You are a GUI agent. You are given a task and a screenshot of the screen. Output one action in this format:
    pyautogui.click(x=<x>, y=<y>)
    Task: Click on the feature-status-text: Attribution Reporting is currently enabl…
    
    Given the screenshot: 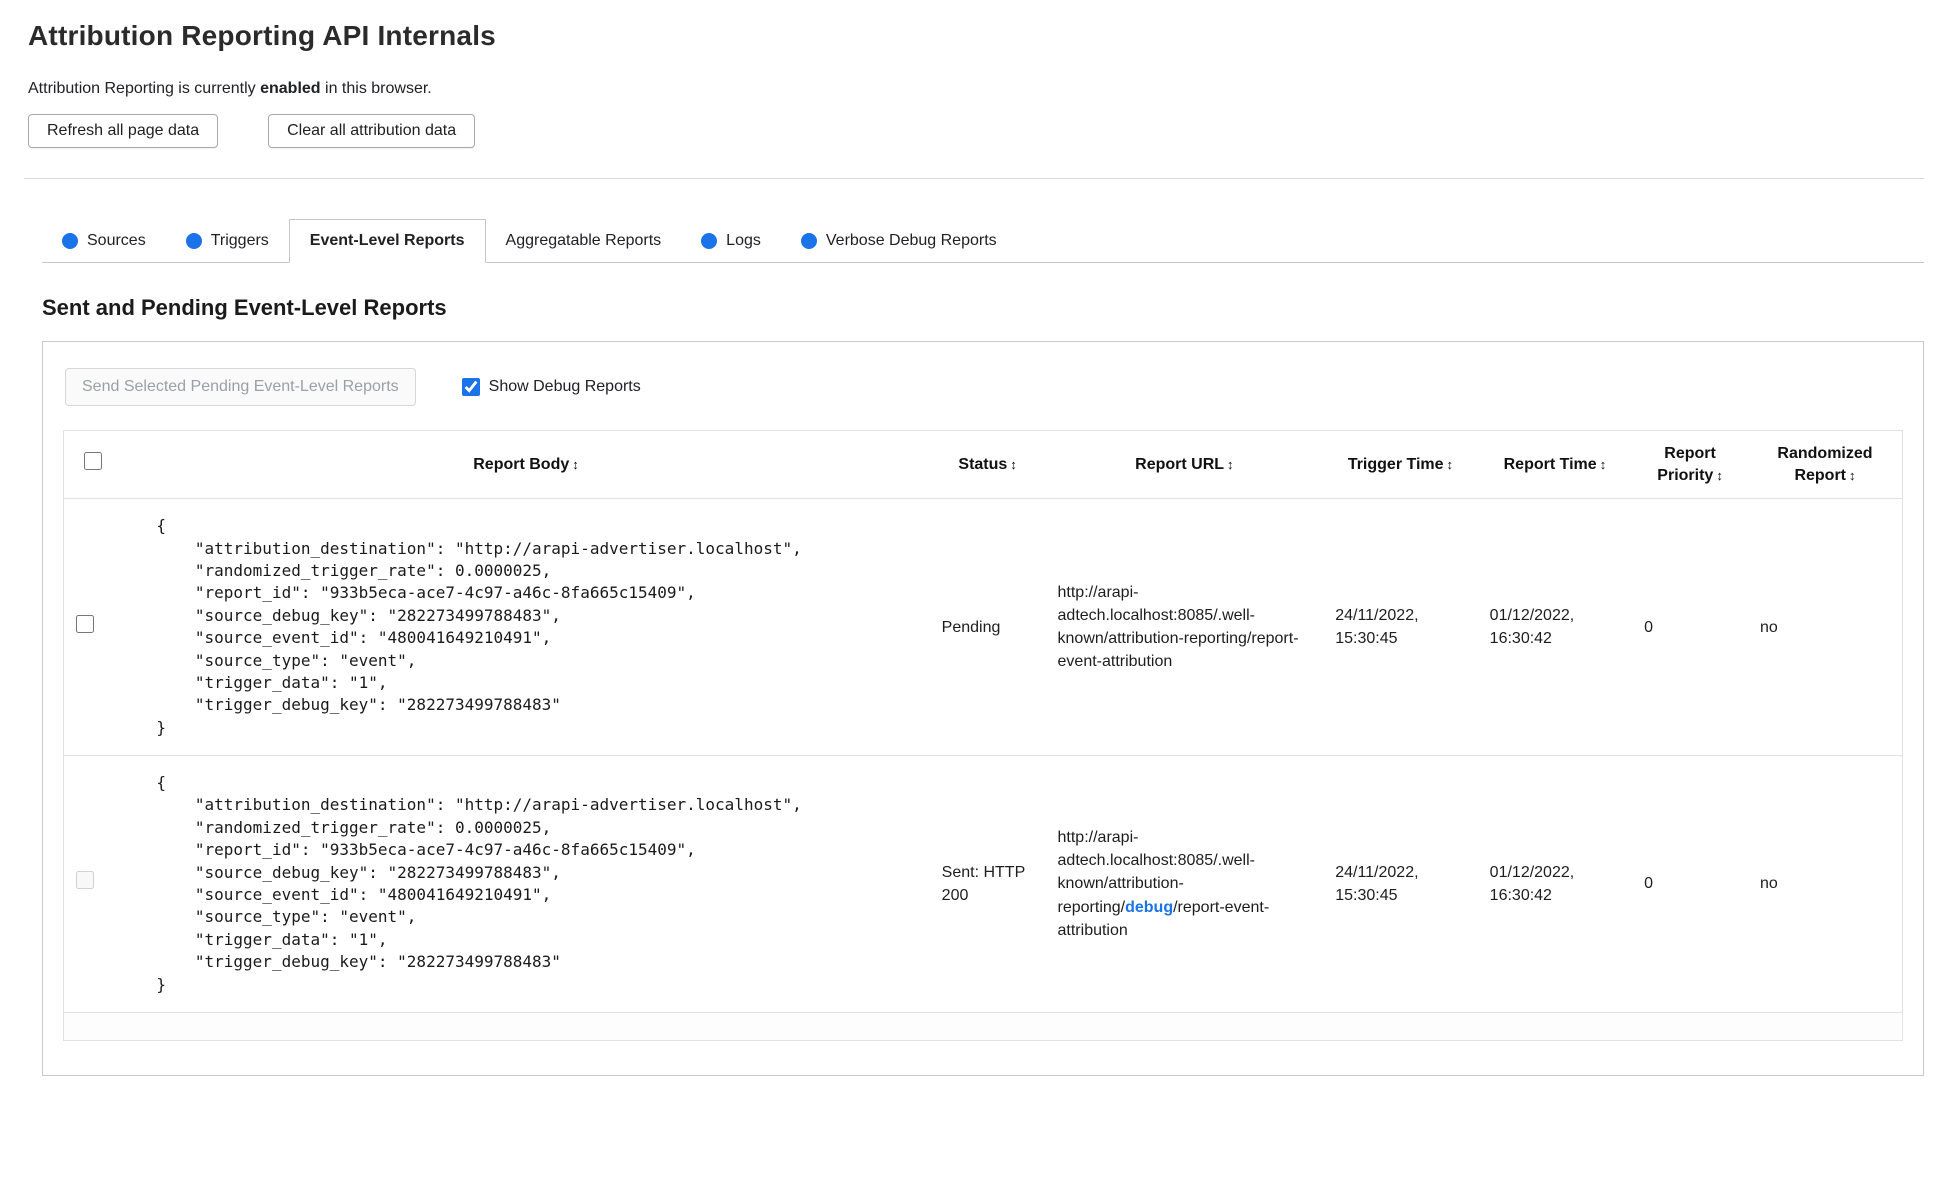 What is the action you would take?
    pyautogui.click(x=976, y=89)
    